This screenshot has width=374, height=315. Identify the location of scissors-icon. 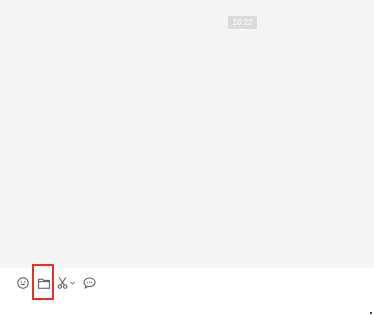
(62, 283).